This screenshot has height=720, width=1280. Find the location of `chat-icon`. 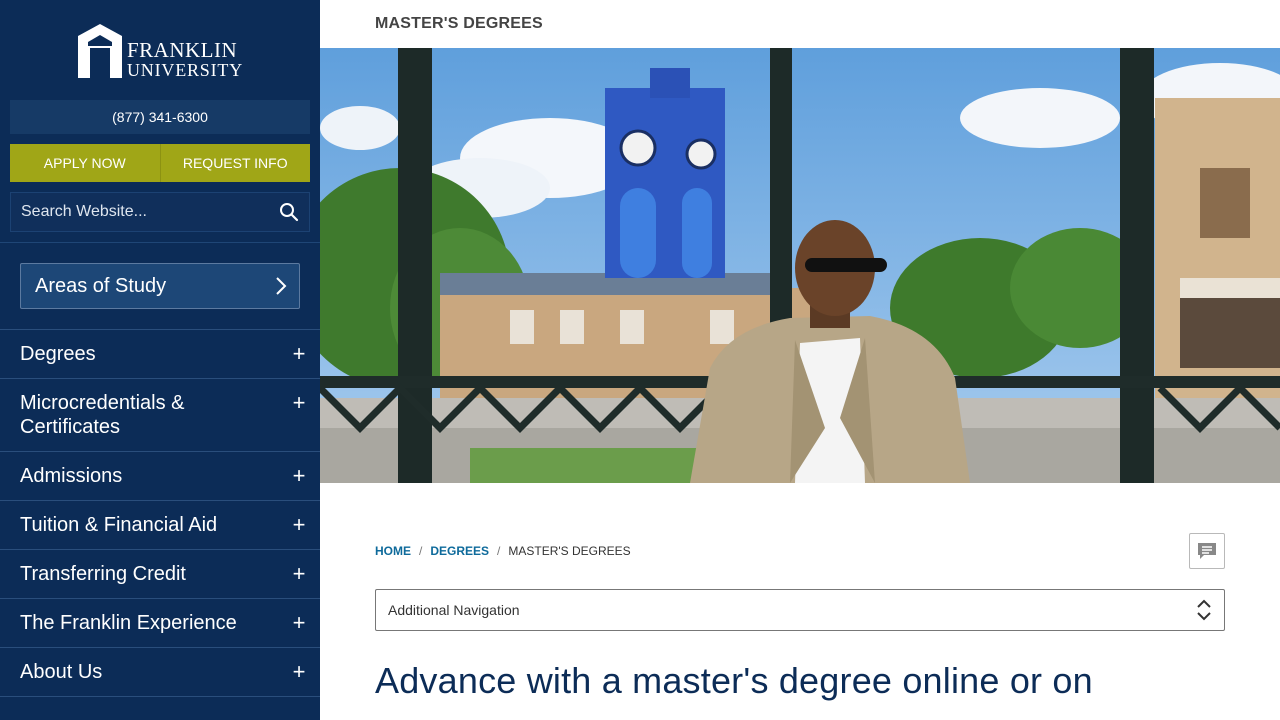

chat-icon is located at coordinates (1207, 551).